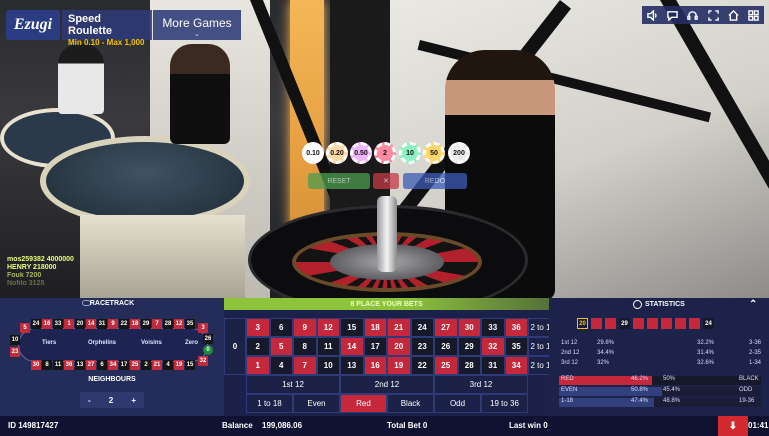  What do you see at coordinates (339, 181) in the screenshot?
I see `reset-button: RESET` at bounding box center [339, 181].